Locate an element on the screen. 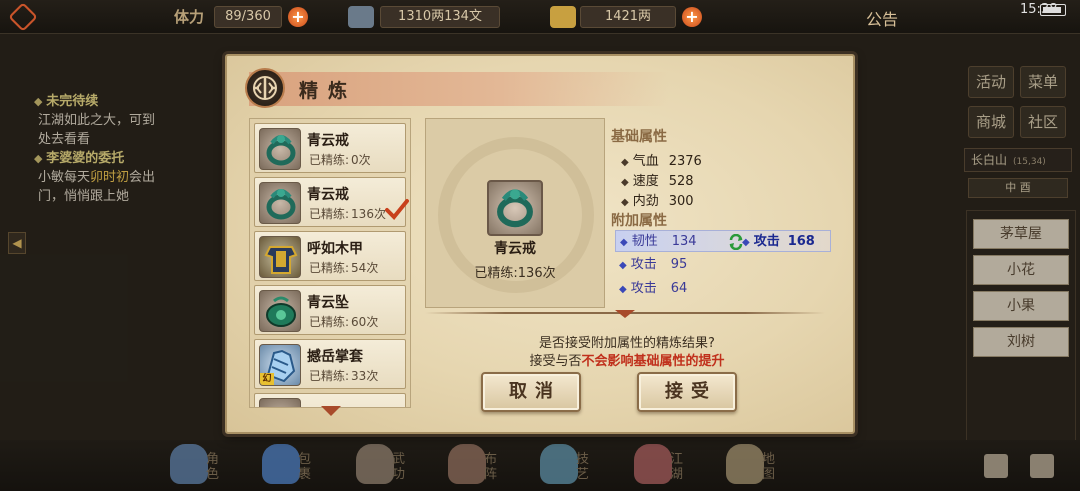 This screenshot has width=1080, height=491. bonus-attr-row-changed: ◆ 韧性 134 ◆ 攻击 168 is located at coordinates (723, 241).